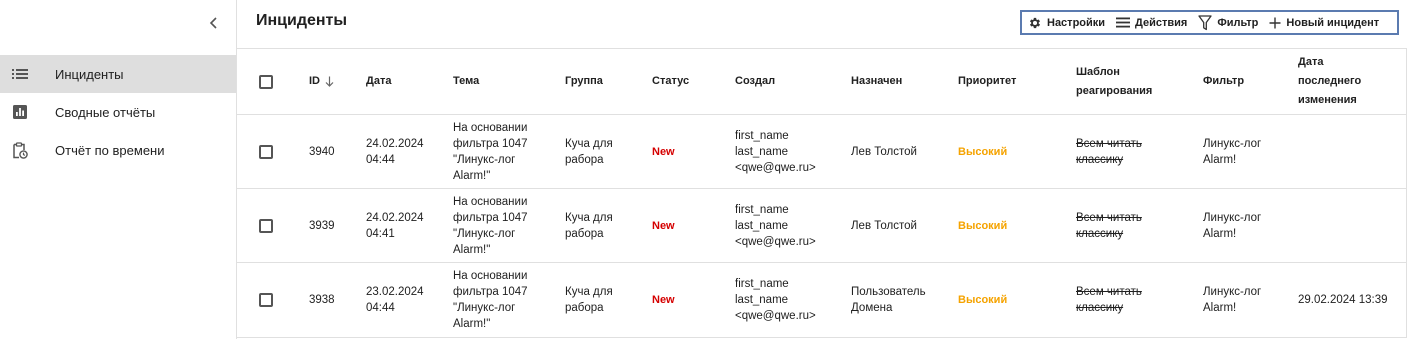 This screenshot has width=1407, height=339. What do you see at coordinates (987, 81) in the screenshot?
I see `column-header-priority: Приоритет` at bounding box center [987, 81].